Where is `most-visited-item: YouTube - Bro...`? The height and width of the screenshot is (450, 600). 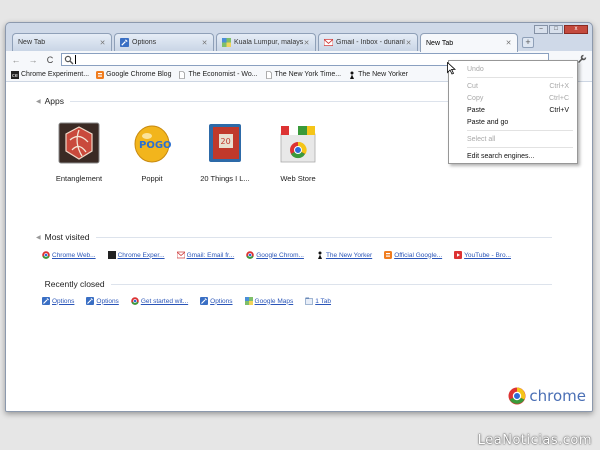
most-visited-item: YouTube - Bro... is located at coordinates (482, 255).